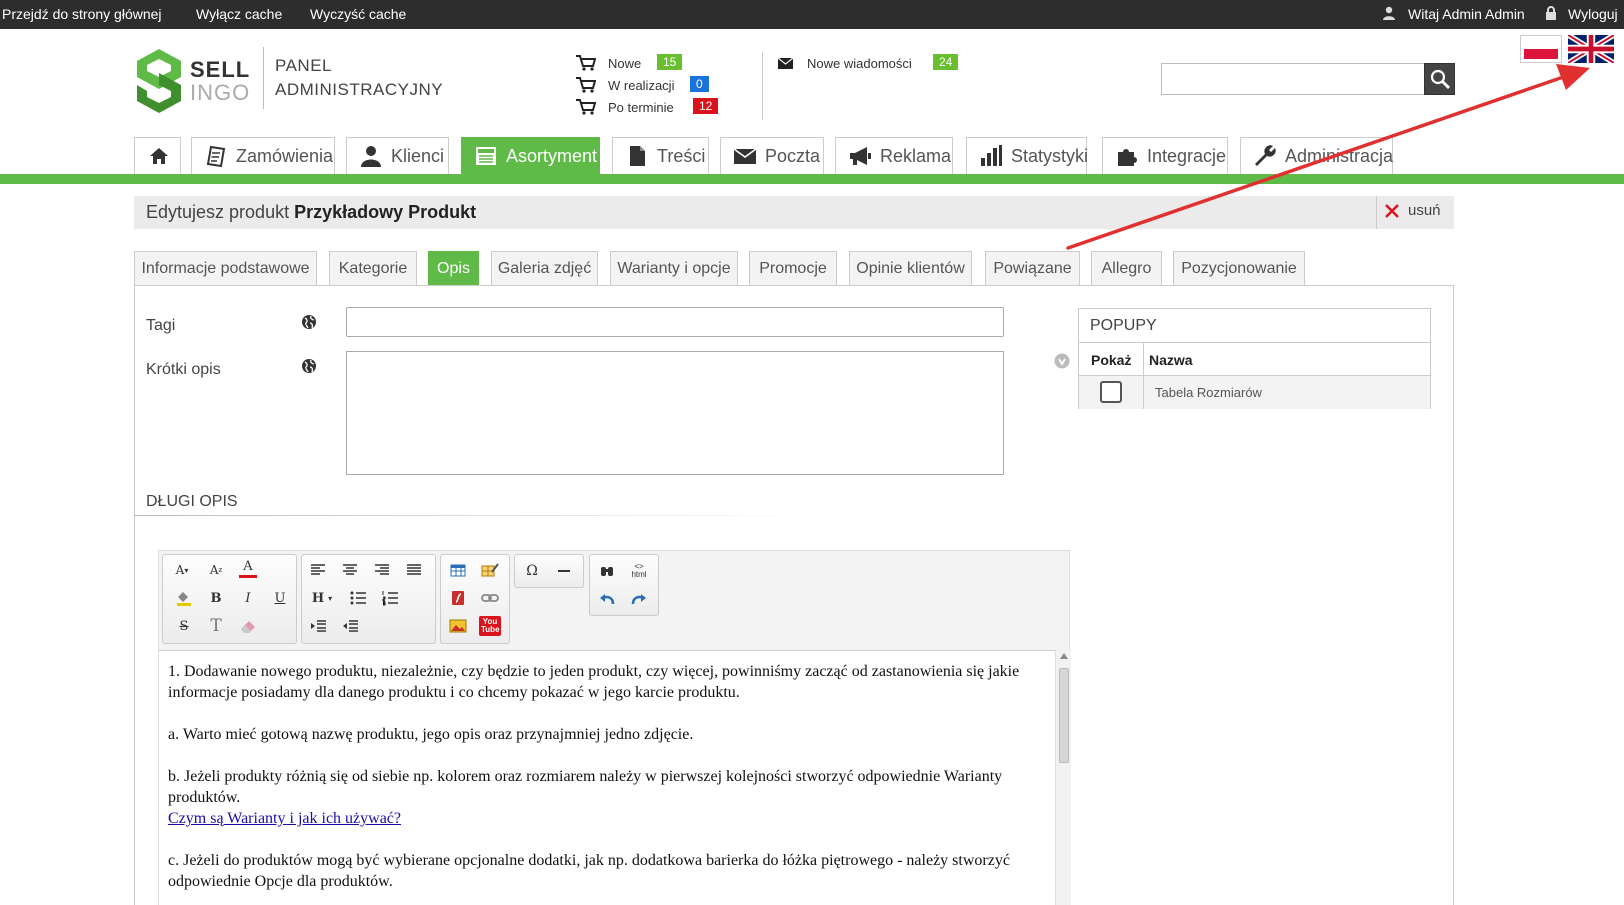  What do you see at coordinates (350, 570) in the screenshot?
I see `align-center-button` at bounding box center [350, 570].